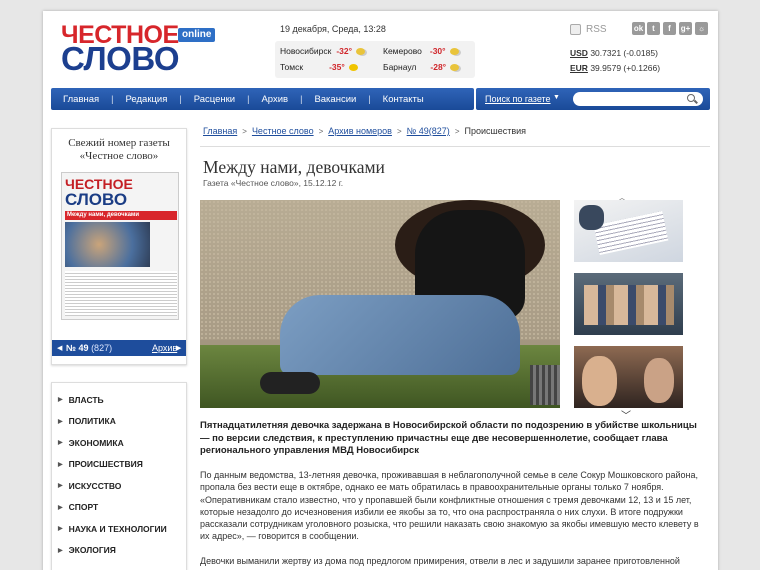 The height and width of the screenshot is (570, 760). What do you see at coordinates (119, 149) in the screenshot?
I see `issue-caption: Свежий номер газеты «Честное слово»` at bounding box center [119, 149].